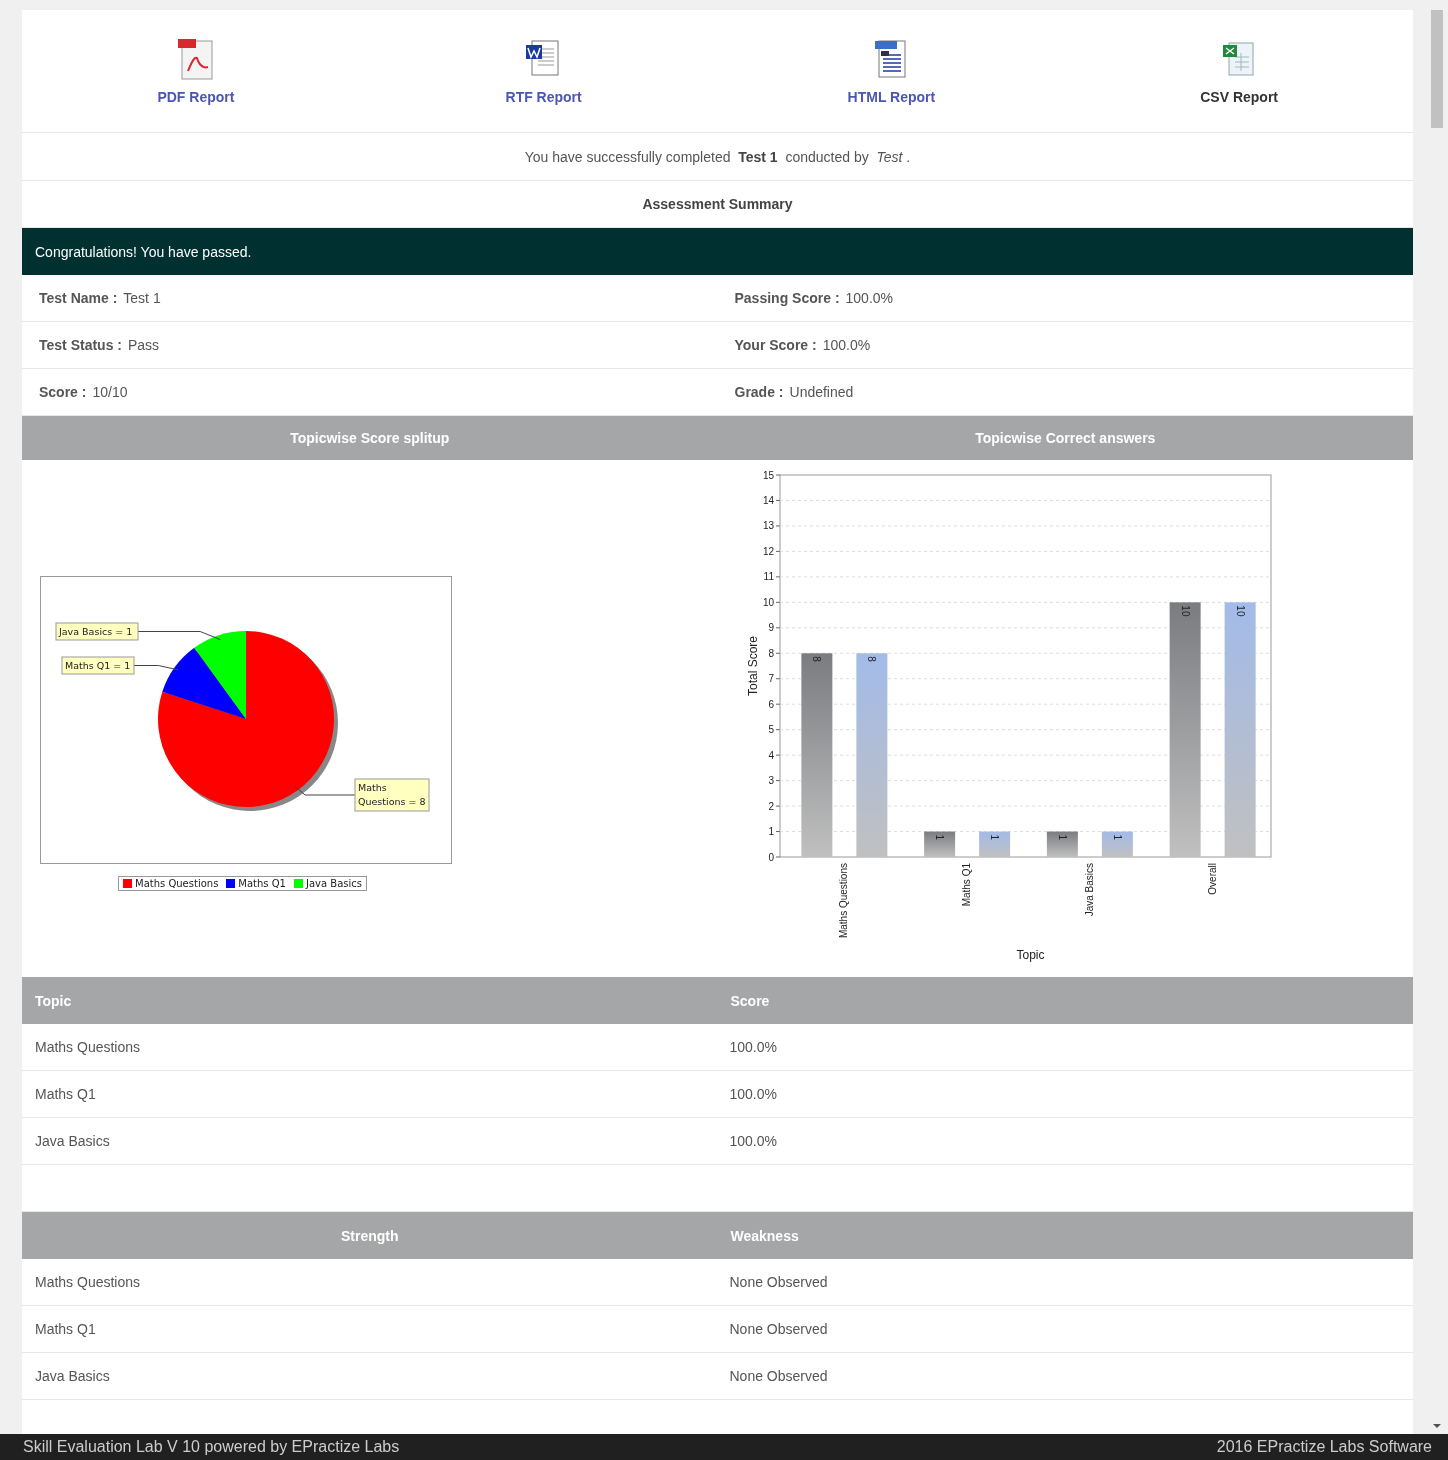 Image resolution: width=1448 pixels, height=1460 pixels. What do you see at coordinates (110, 392) in the screenshot?
I see `field-value: 10/10` at bounding box center [110, 392].